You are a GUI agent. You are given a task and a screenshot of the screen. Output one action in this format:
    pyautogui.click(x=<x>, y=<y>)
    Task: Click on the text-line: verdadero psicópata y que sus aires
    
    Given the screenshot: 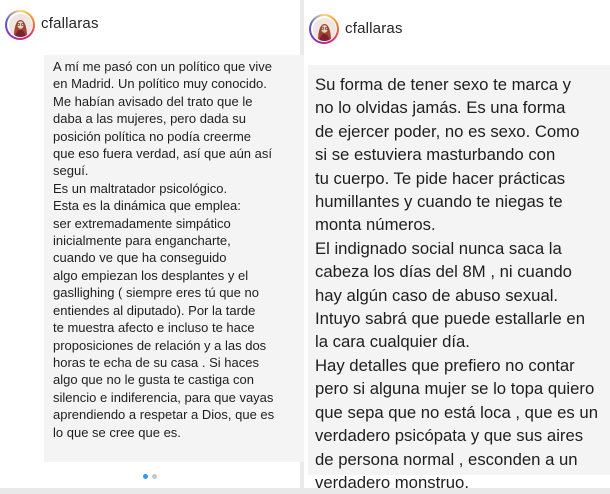 What is the action you would take?
    pyautogui.click(x=449, y=436)
    